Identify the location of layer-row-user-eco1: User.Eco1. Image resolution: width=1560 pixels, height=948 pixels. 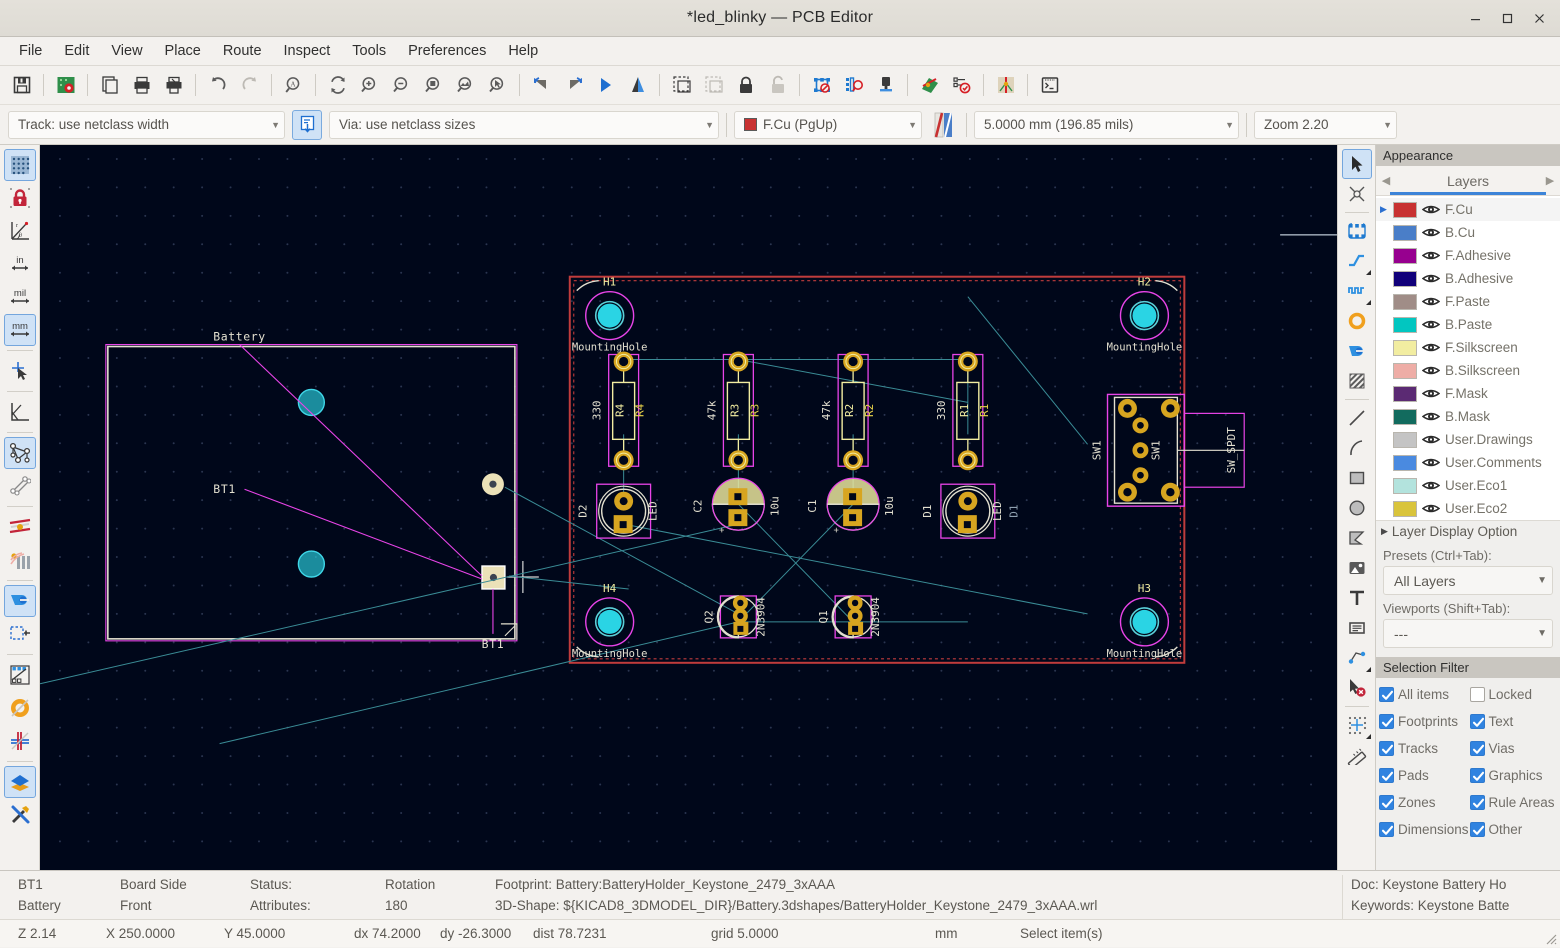
(1468, 485).